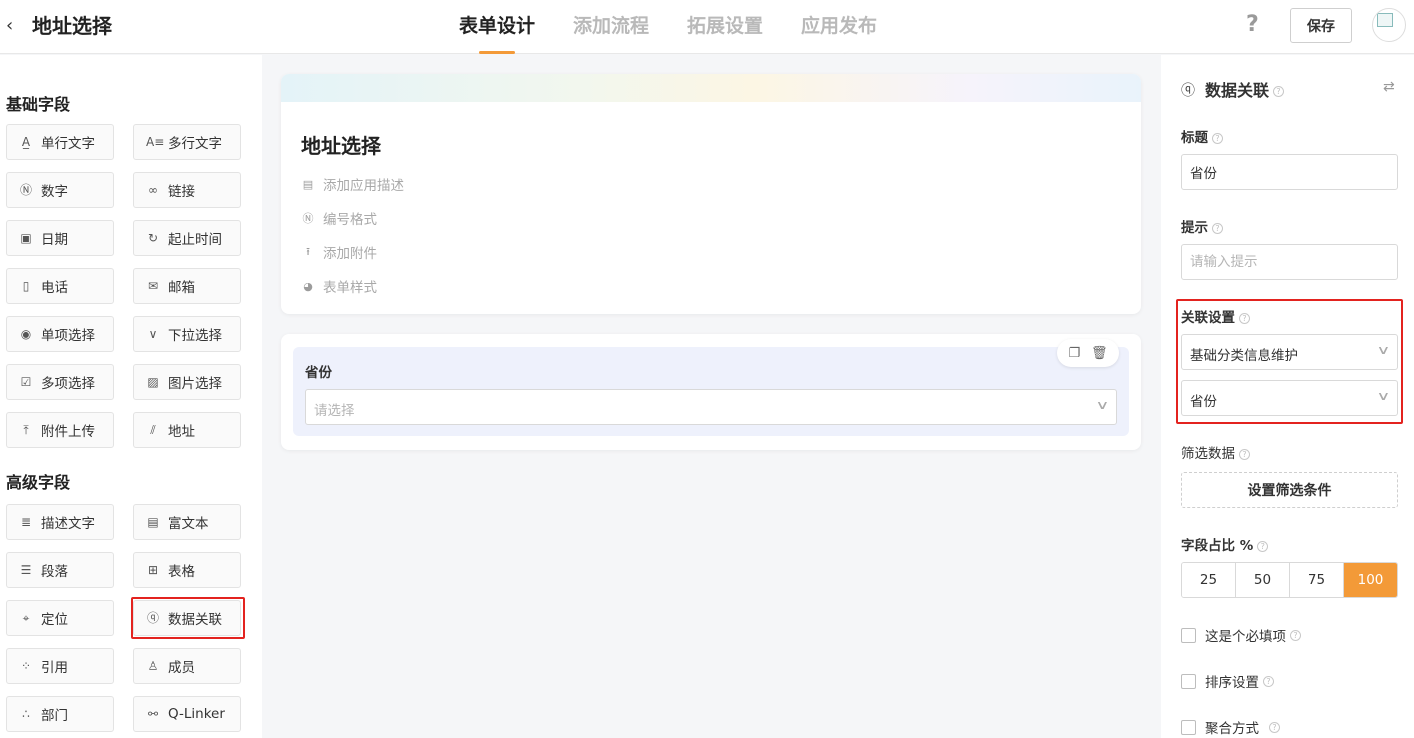  I want to click on field-multi-line-text: A≡ 多行文字, so click(187, 142).